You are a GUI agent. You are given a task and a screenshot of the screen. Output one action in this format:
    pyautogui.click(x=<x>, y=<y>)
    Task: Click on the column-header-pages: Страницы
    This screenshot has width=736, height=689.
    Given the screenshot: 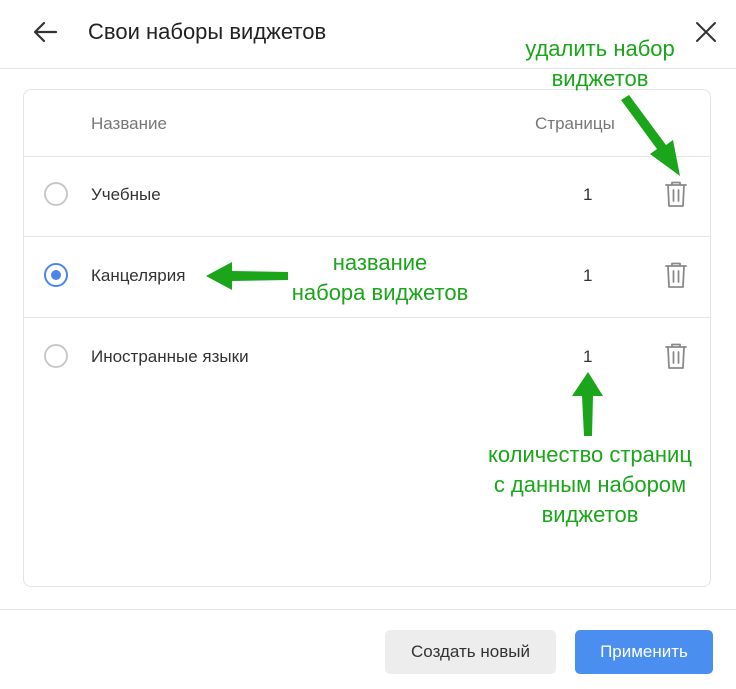 What is the action you would take?
    pyautogui.click(x=575, y=123)
    